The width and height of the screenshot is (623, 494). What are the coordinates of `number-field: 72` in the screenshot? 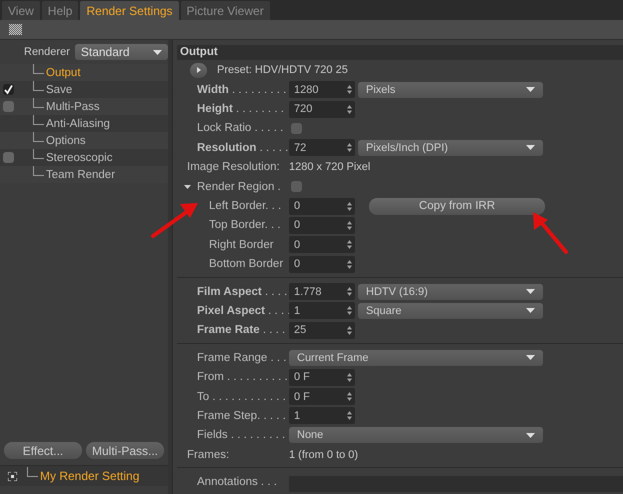 It's located at (322, 147).